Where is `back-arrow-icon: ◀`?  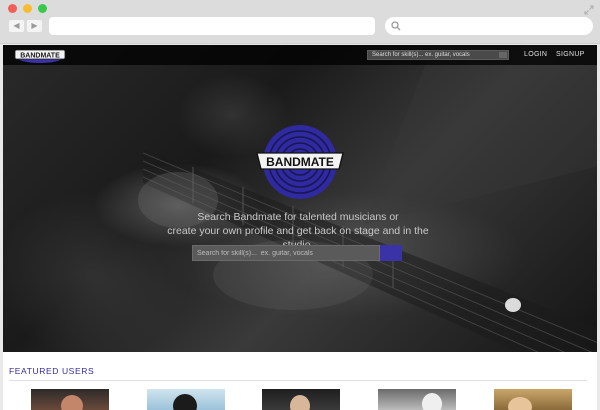 back-arrow-icon: ◀ is located at coordinates (16, 25).